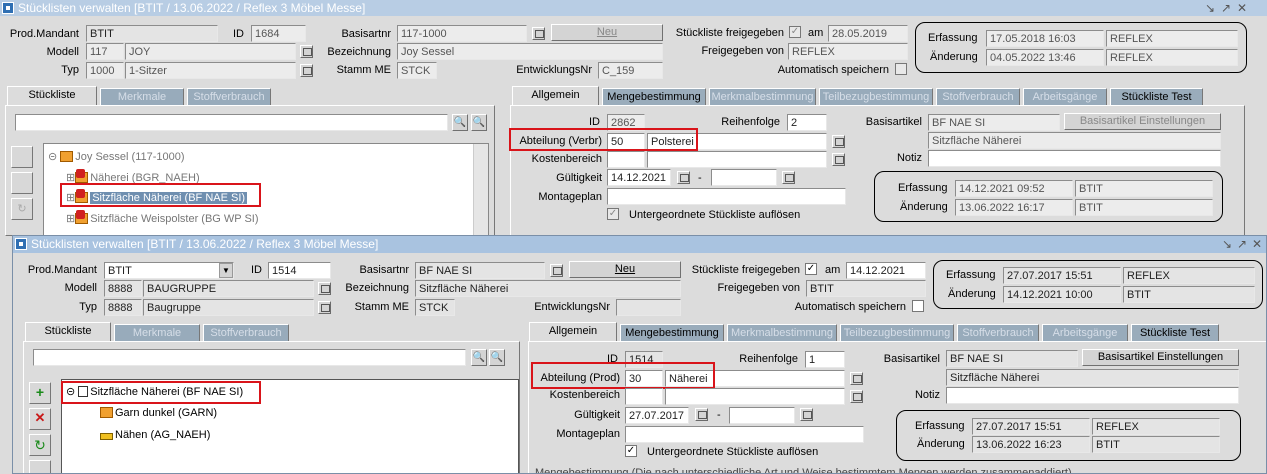 Image resolution: width=1267 pixels, height=474 pixels. What do you see at coordinates (228, 288) in the screenshot?
I see `modell-name-field: BAUGRUPPE` at bounding box center [228, 288].